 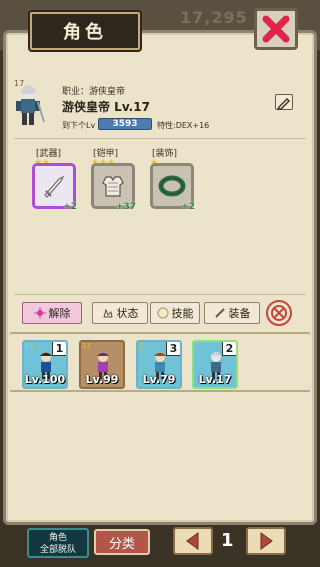 I want to click on tab-skill: 技能, so click(x=175, y=313).